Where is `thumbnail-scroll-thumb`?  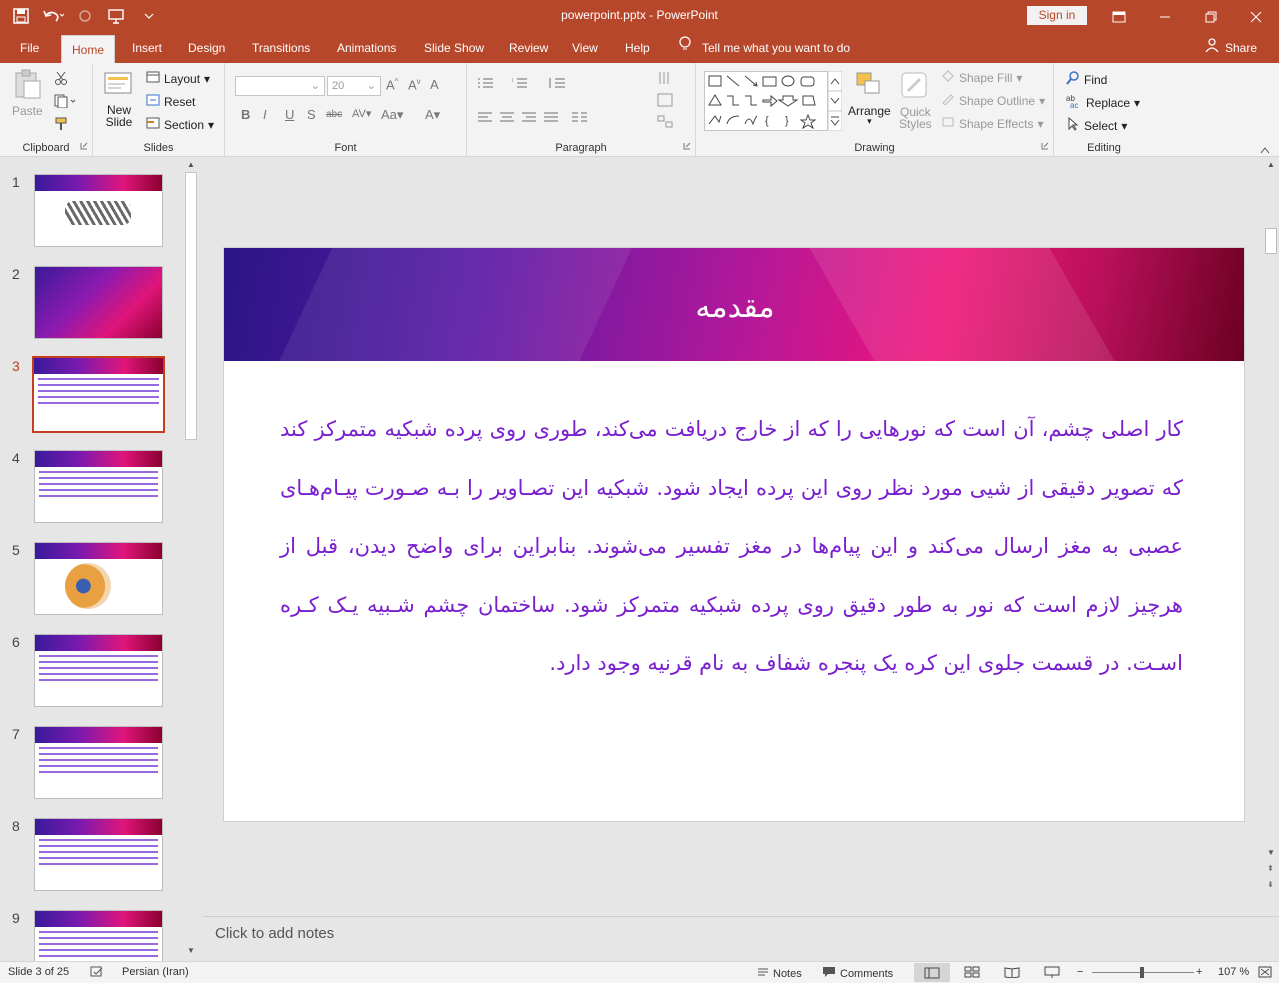 thumbnail-scroll-thumb is located at coordinates (191, 306).